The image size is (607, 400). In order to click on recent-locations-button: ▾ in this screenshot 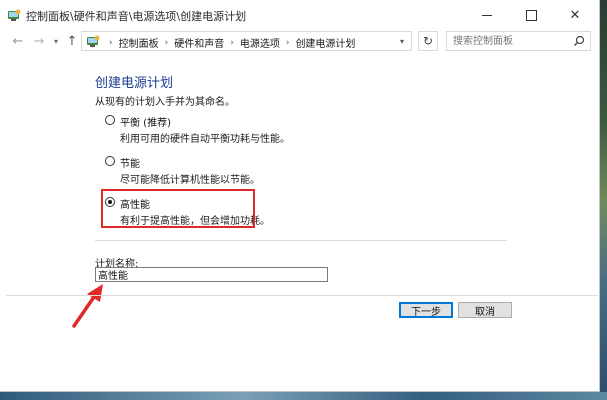, I will do `click(56, 41)`.